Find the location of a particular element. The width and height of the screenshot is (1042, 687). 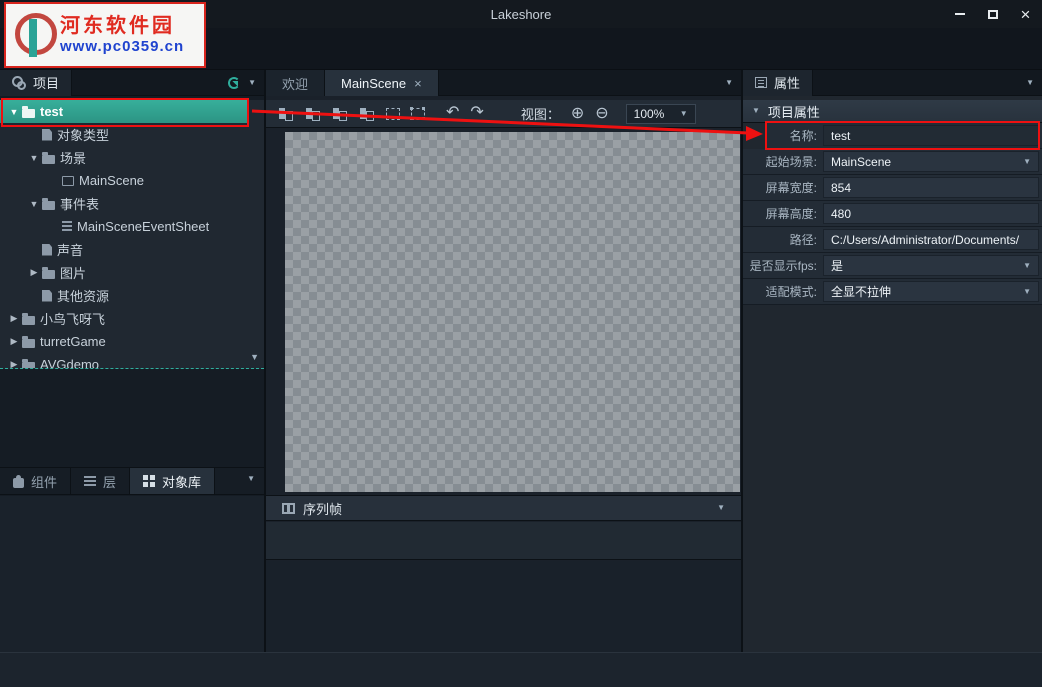

left-bottom-tabs: 组件 层 对象库 is located at coordinates (132, 481).